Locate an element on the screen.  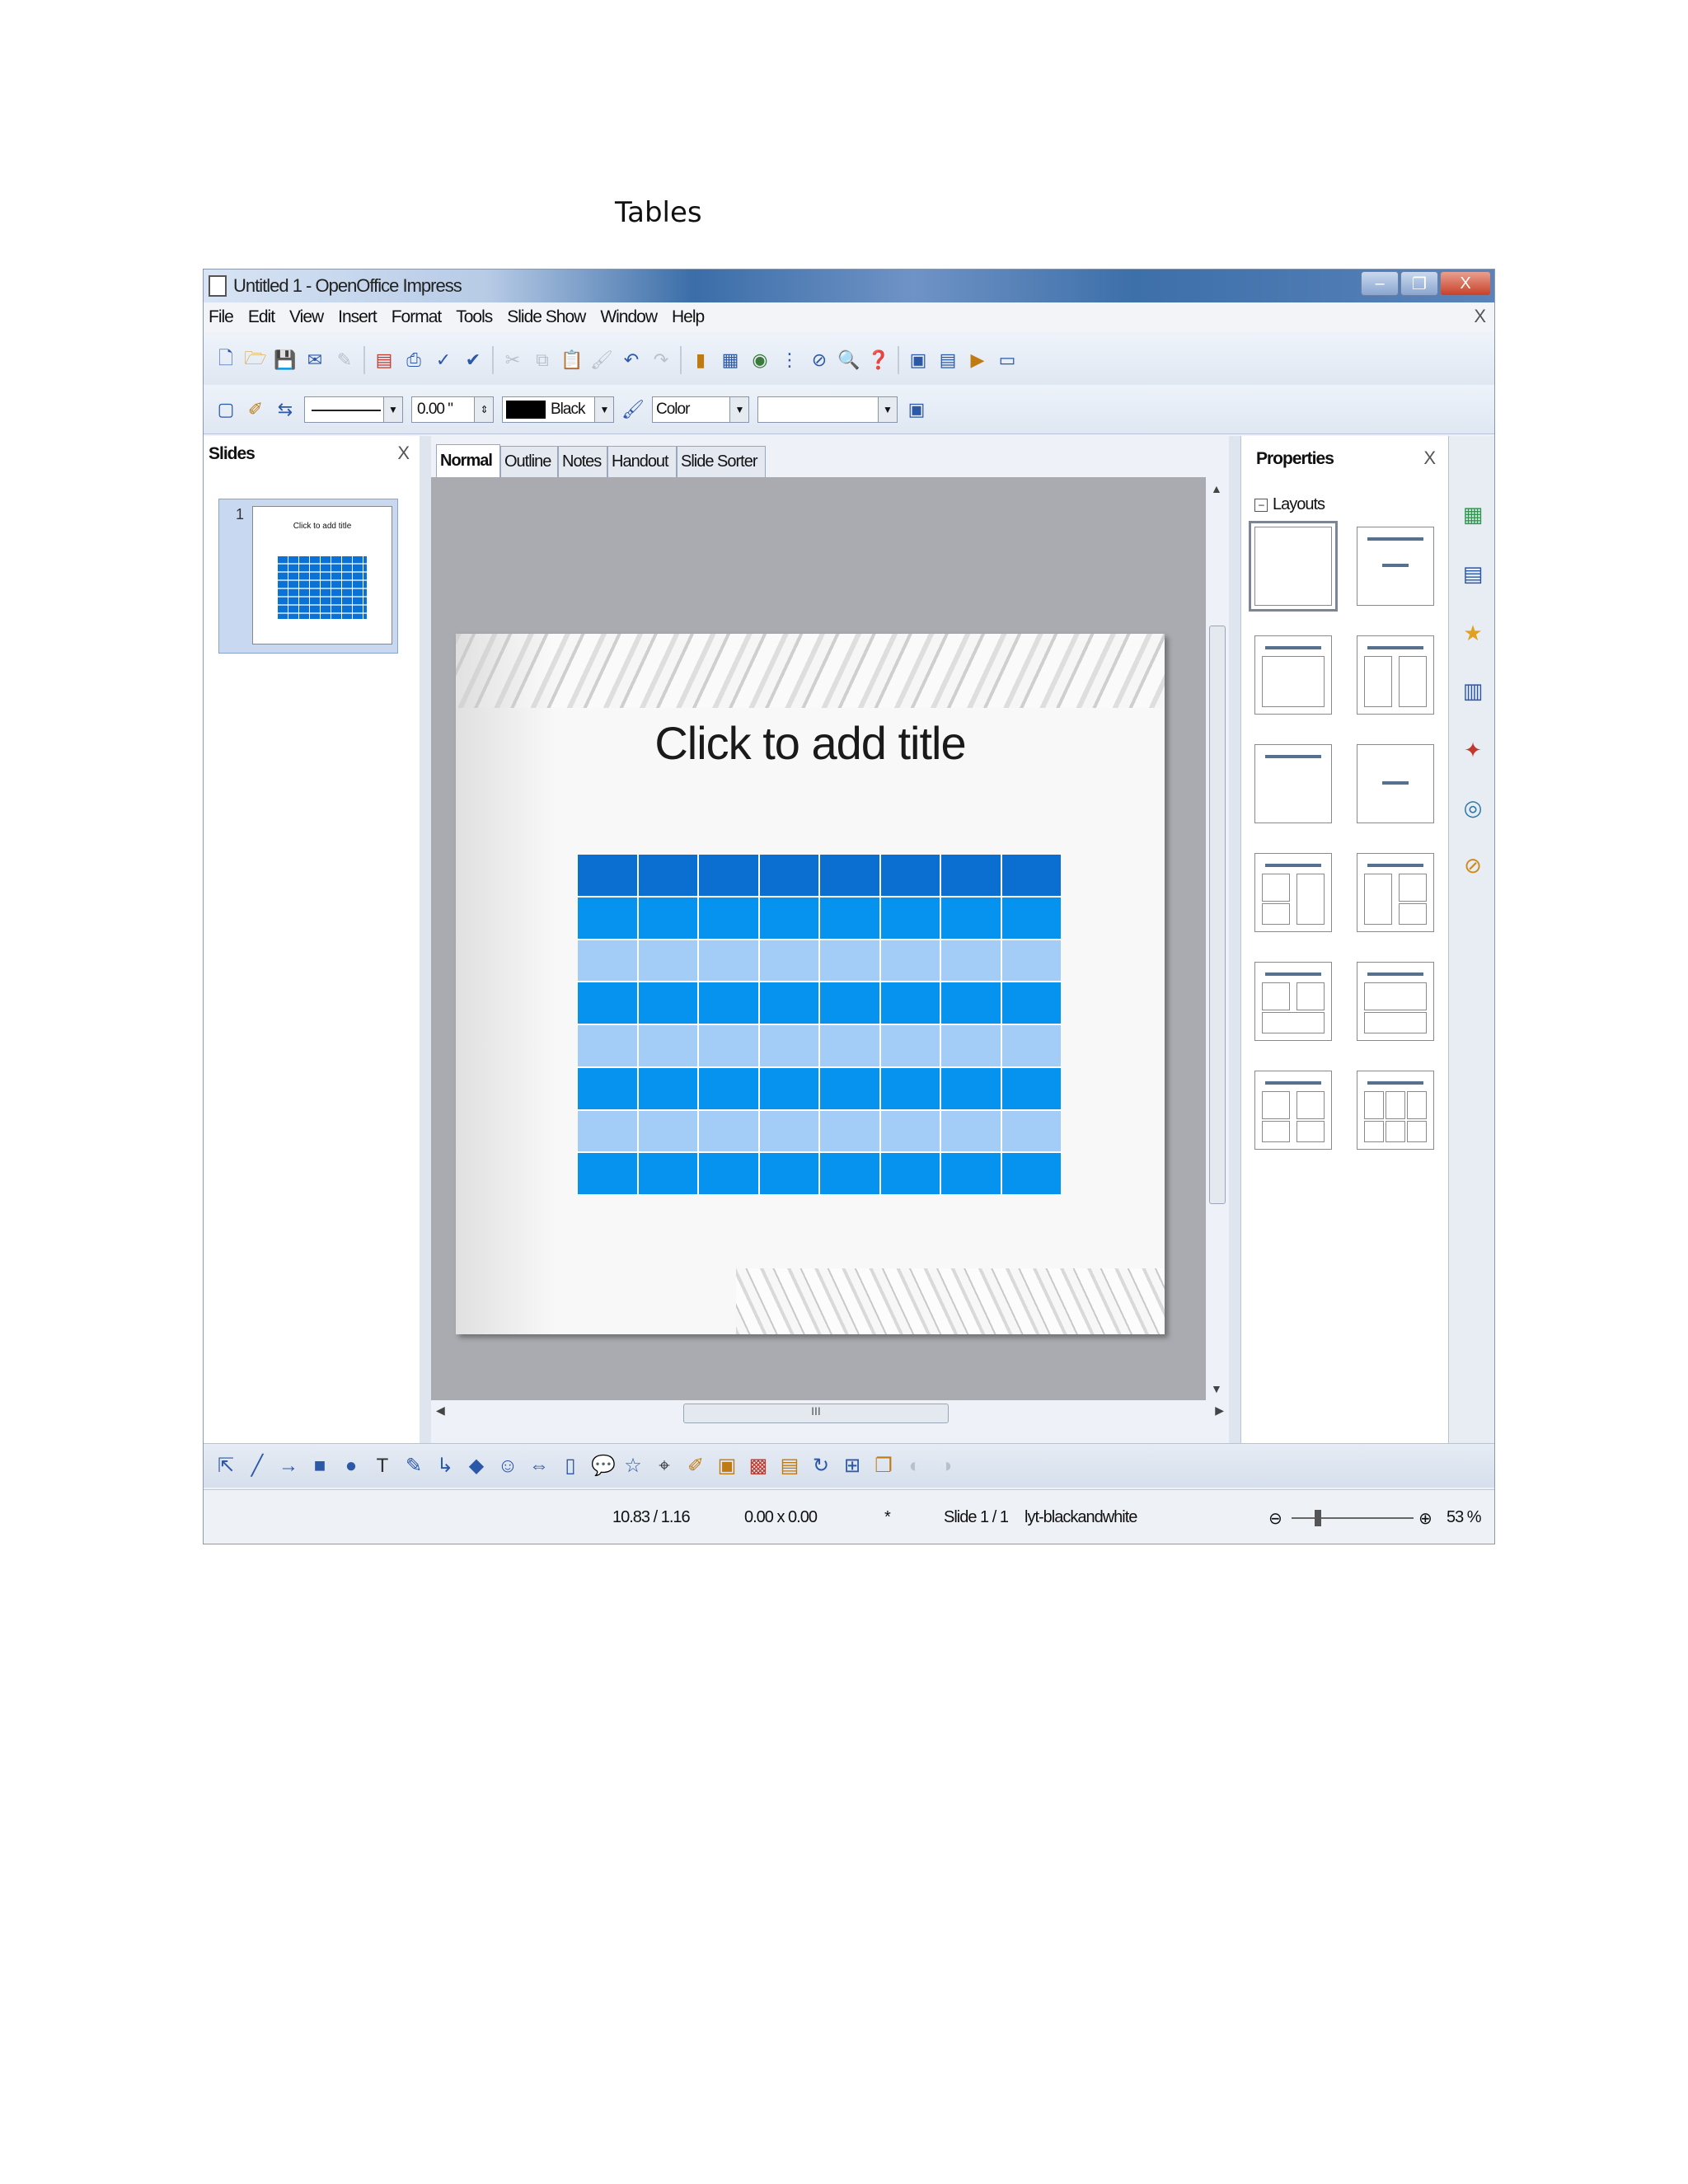
spin-icon: ⇕ is located at coordinates (483, 409).